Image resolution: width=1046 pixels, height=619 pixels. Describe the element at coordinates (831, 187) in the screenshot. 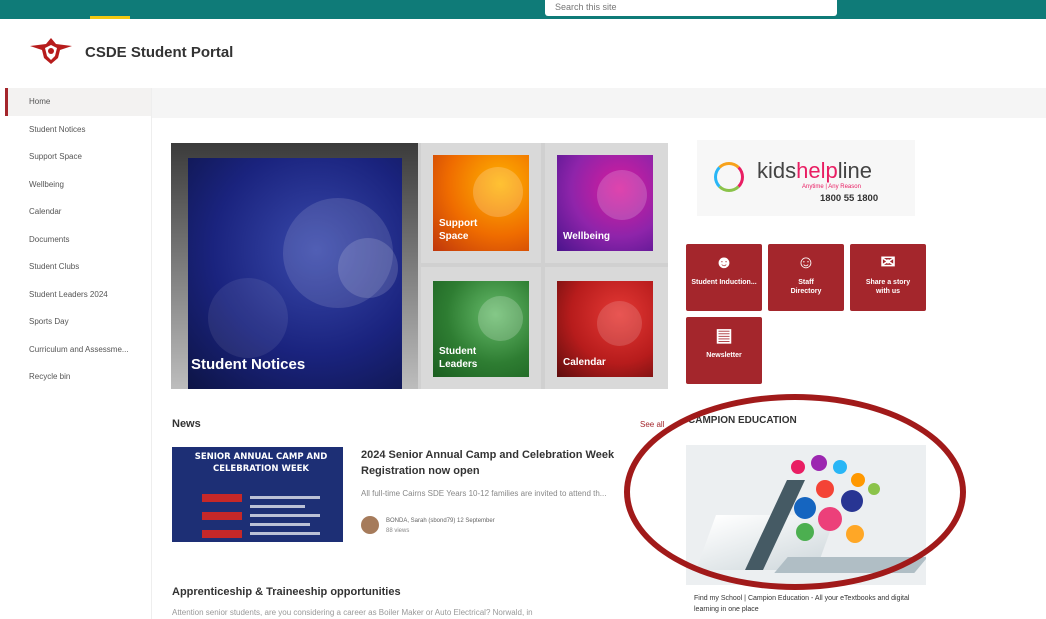

I see `kidshelpline-tagline: Anytime | Any Reason` at that location.